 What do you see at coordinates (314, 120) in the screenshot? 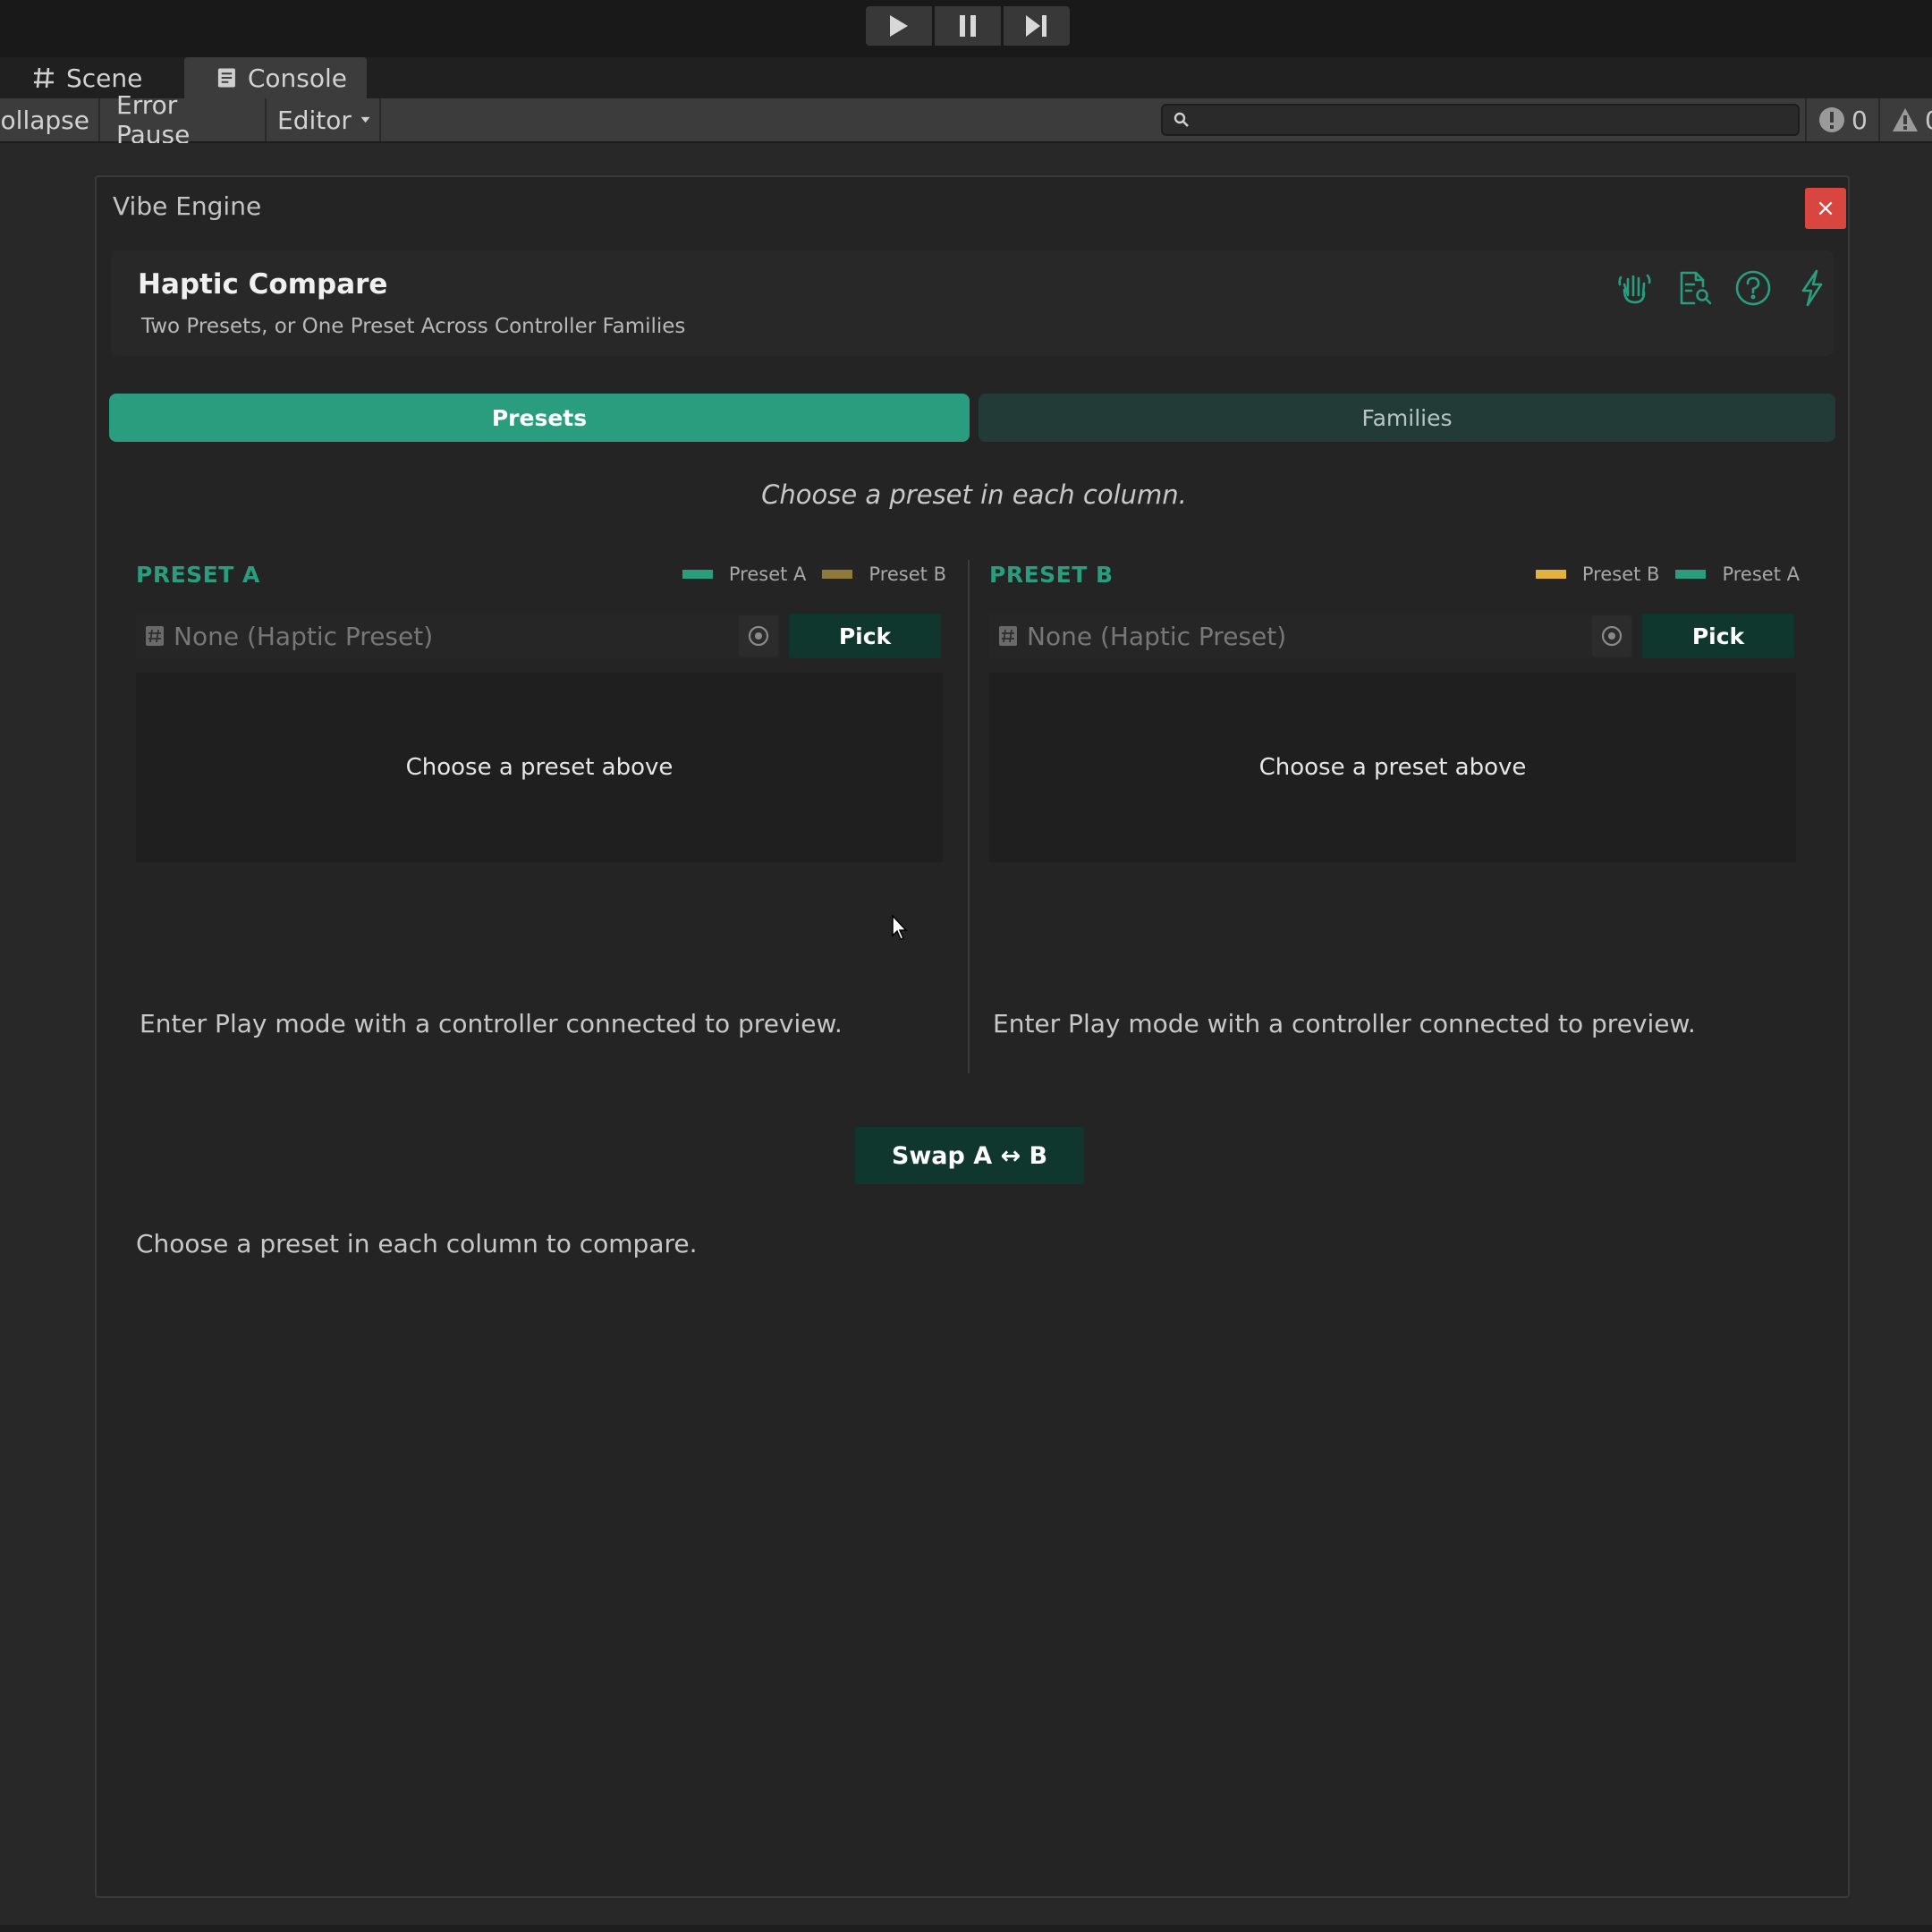
I see `editor-dropdown-label: Editor` at bounding box center [314, 120].